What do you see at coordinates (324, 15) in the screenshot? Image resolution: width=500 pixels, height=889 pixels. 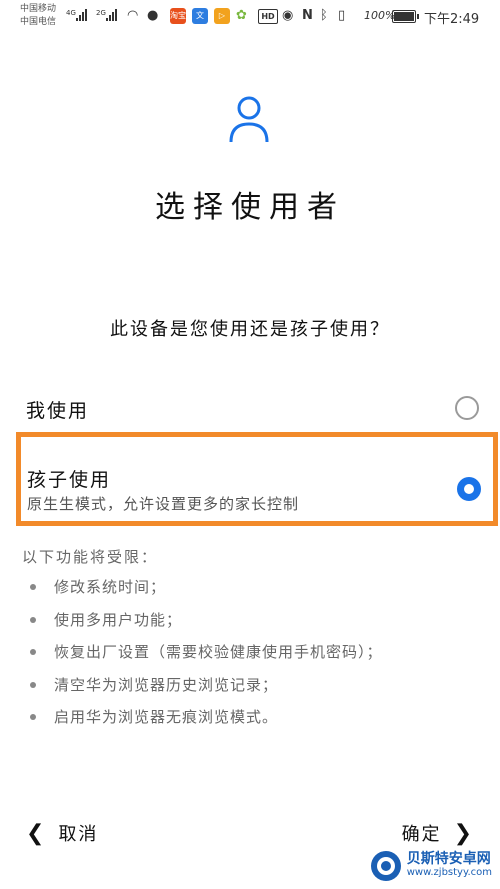 I see `bluetooth-icon: ᛒ` at bounding box center [324, 15].